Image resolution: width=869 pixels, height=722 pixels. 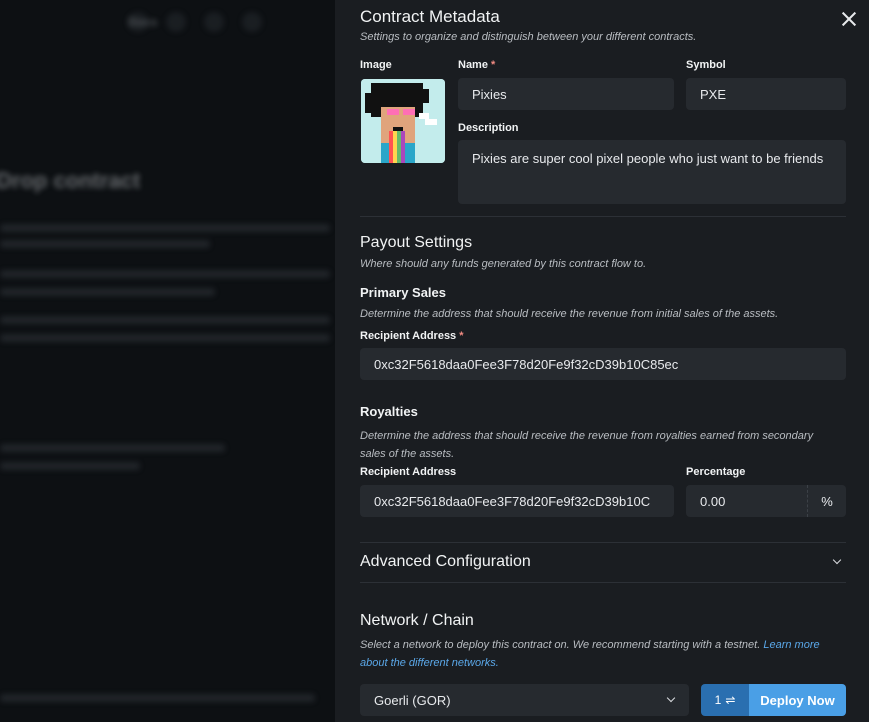 I want to click on youtube-icon, so click(x=214, y=22).